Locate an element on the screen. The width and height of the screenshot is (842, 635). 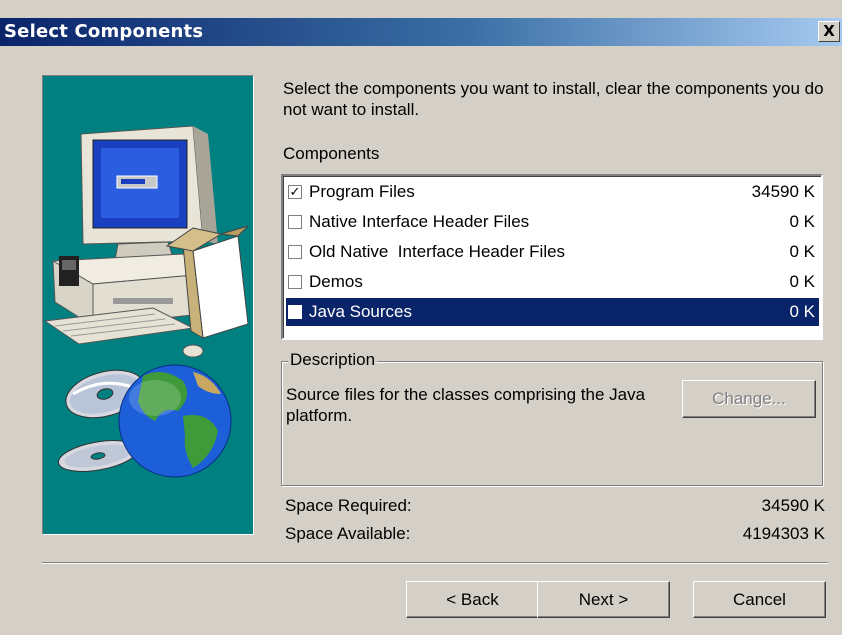
separator is located at coordinates (435, 563).